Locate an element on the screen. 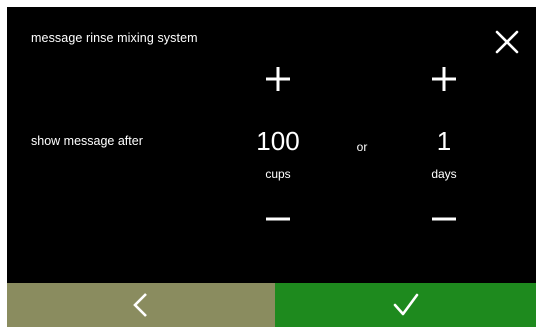  close-button is located at coordinates (507, 42).